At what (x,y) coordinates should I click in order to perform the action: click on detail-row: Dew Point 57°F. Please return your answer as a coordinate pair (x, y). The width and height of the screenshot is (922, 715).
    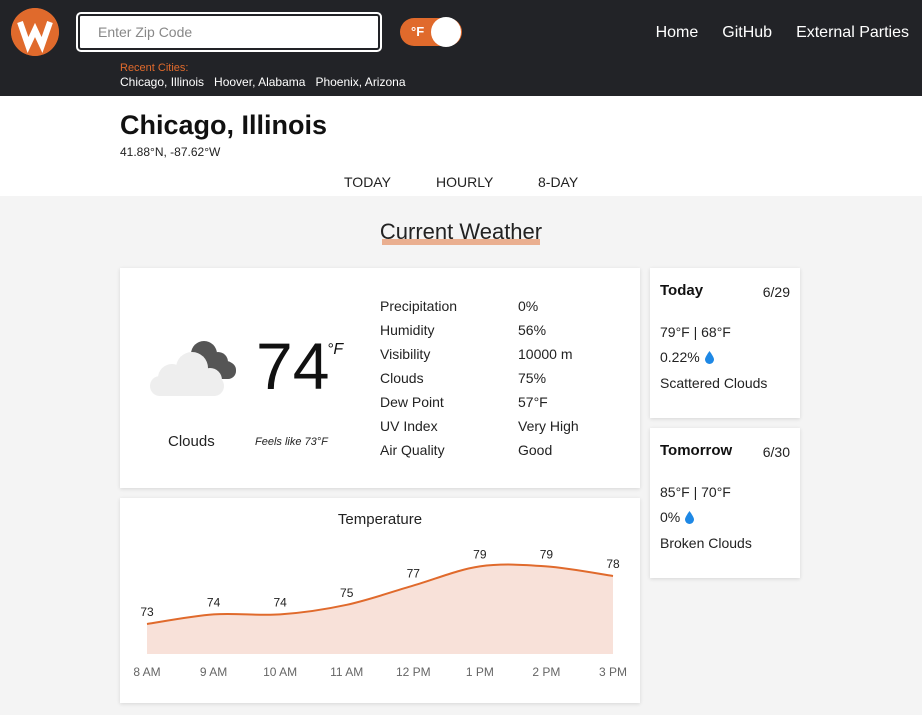
    Looking at the image, I should click on (479, 406).